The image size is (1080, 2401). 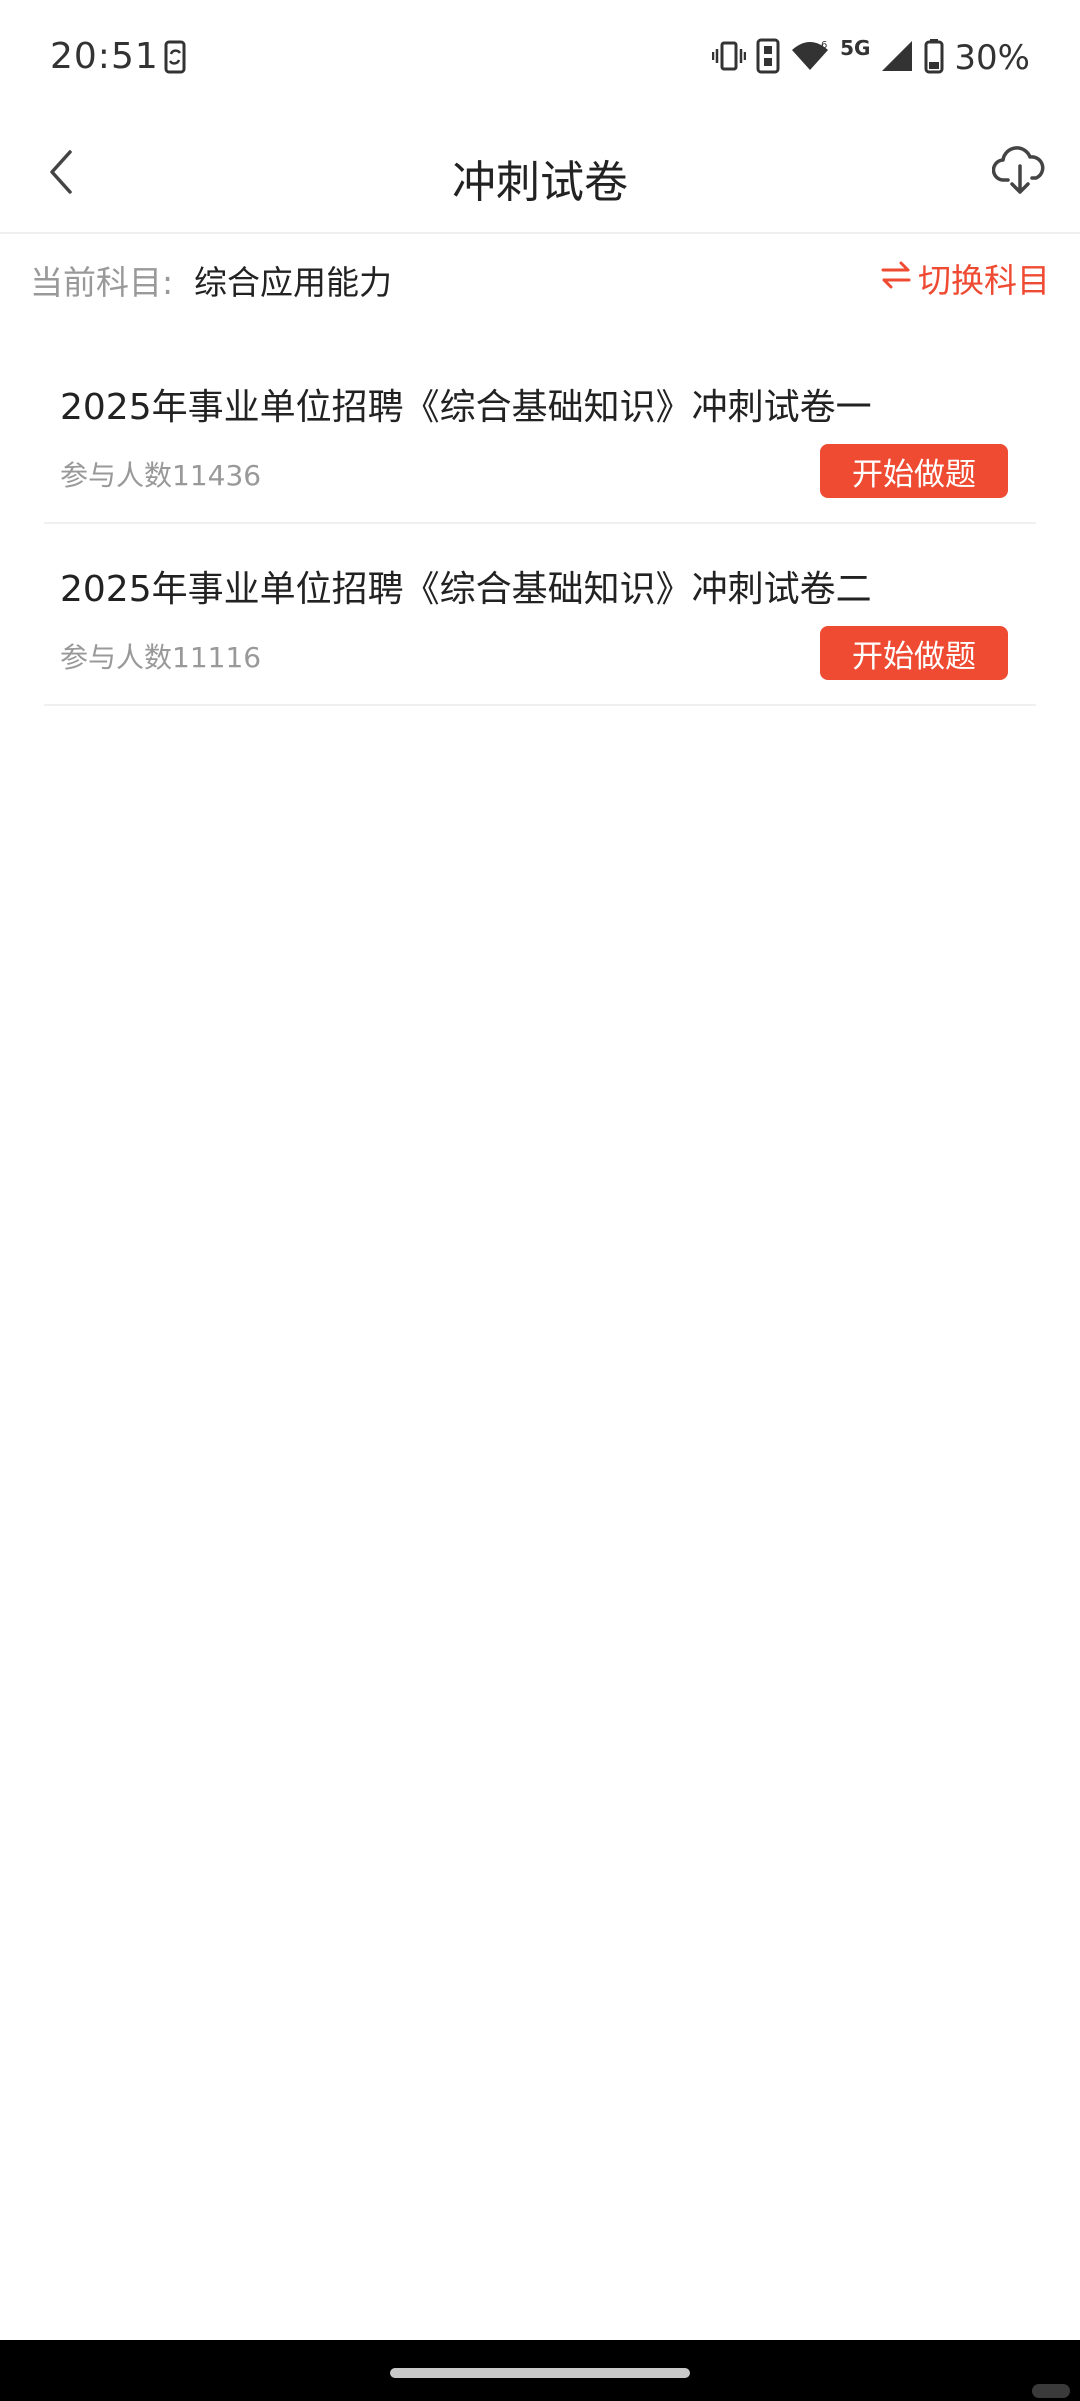 I want to click on volte-icon, so click(x=768, y=58).